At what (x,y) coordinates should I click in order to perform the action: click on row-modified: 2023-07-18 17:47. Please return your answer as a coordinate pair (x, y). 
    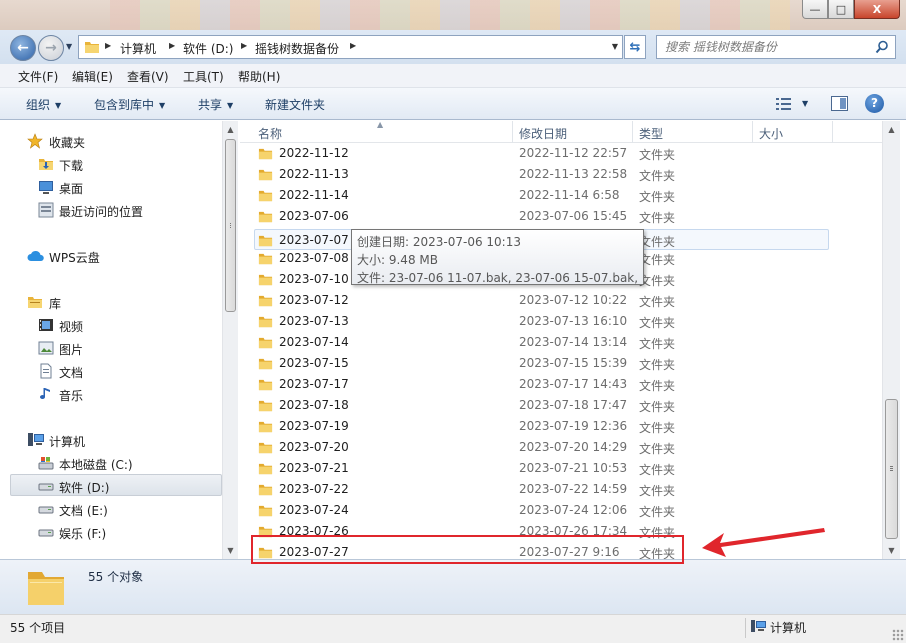
    Looking at the image, I should click on (573, 405).